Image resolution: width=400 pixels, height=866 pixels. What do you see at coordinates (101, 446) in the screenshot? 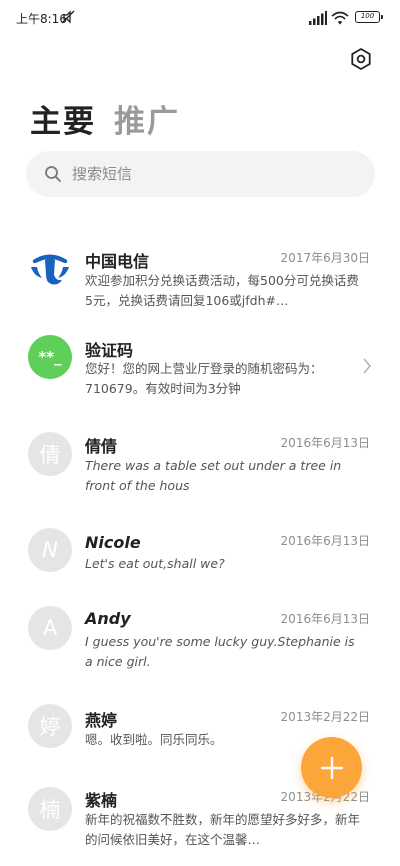
I see `contact-name: 倩倩` at bounding box center [101, 446].